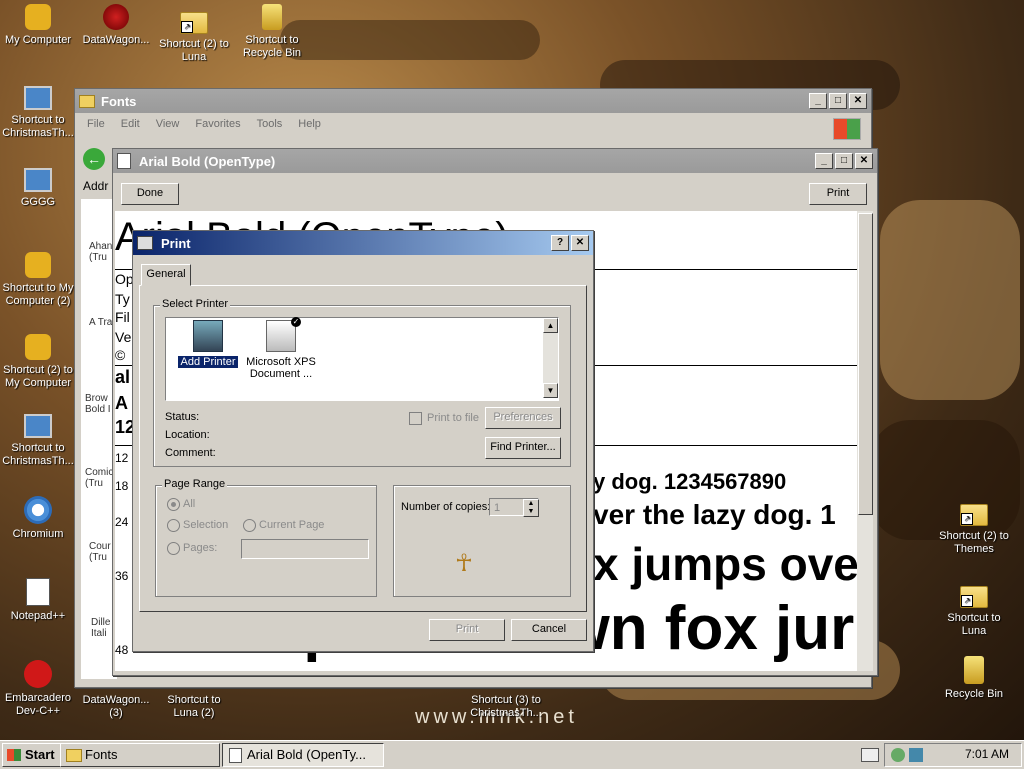  I want to click on font-file-icon, so click(124, 161).